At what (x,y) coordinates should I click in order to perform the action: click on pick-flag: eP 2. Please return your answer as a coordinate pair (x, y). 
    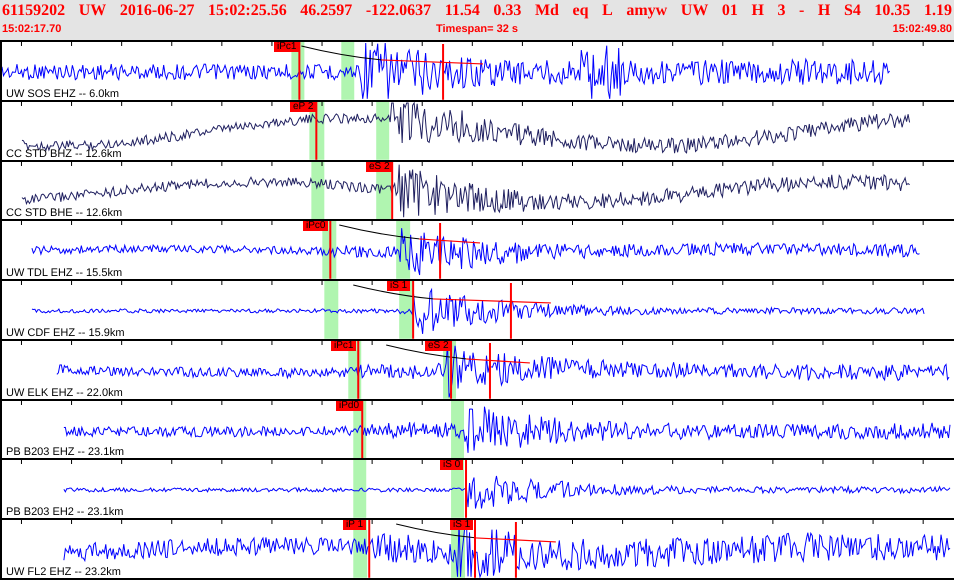
    Looking at the image, I should click on (303, 107).